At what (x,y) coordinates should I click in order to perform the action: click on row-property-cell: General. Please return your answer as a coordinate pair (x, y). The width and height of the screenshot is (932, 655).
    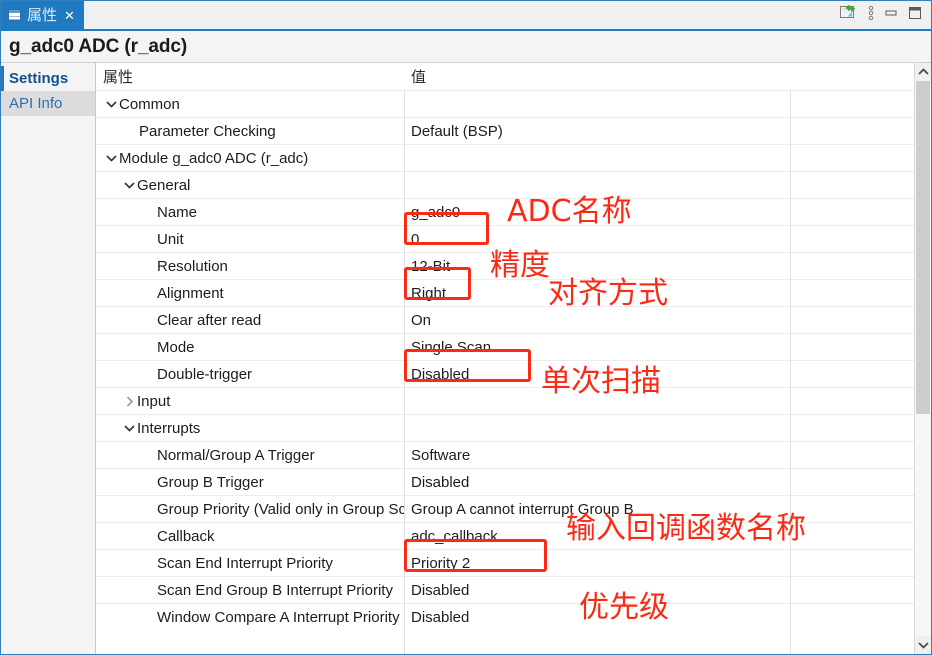
    Looking at the image, I should click on (250, 185).